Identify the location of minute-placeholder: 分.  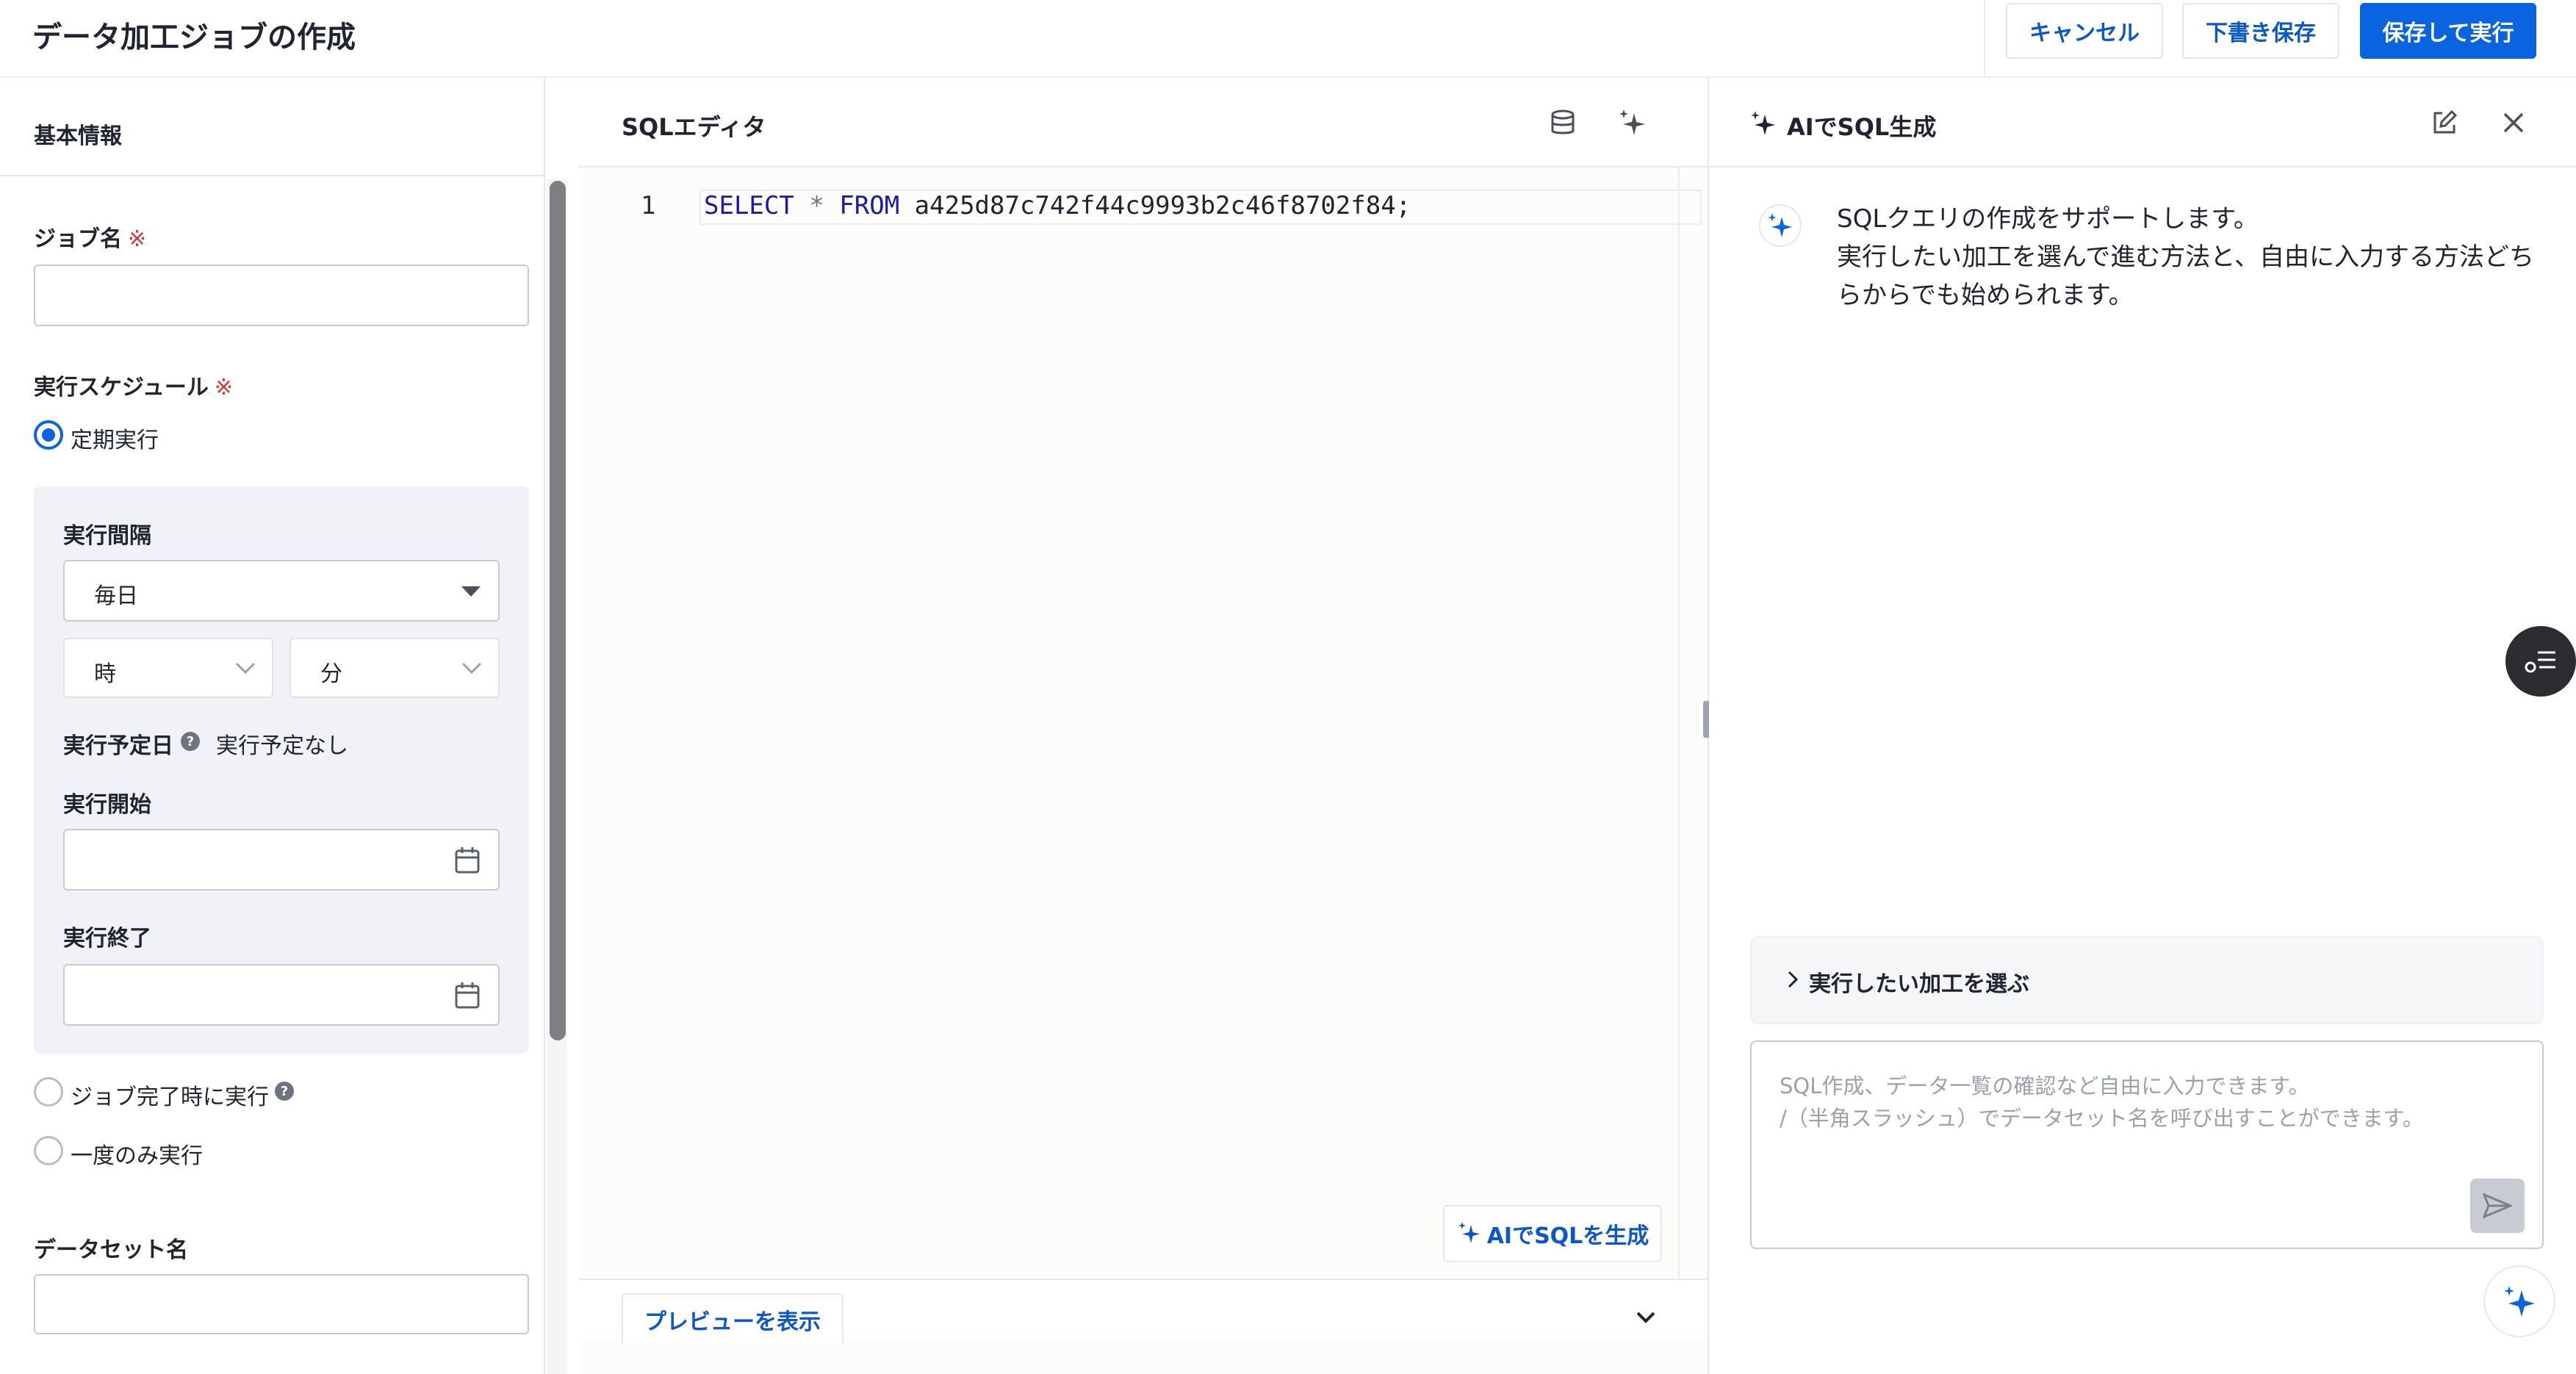
(331, 674).